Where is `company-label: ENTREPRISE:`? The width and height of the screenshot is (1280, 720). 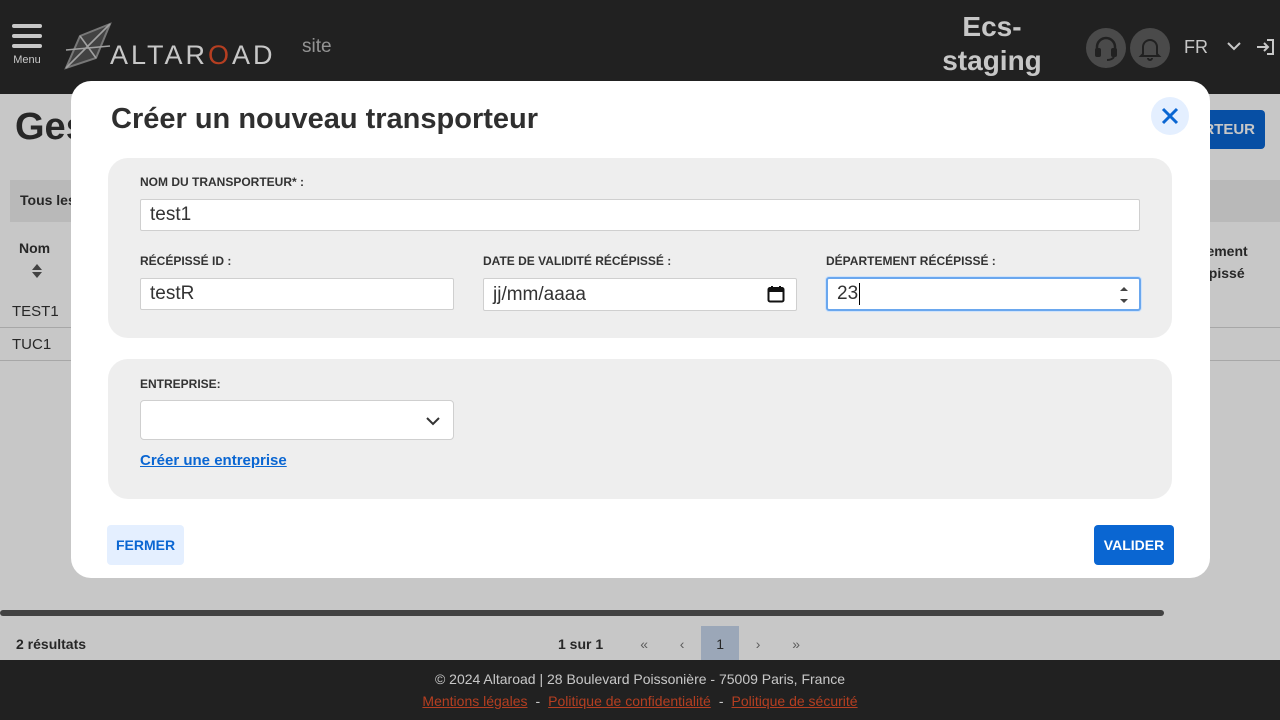 company-label: ENTREPRISE: is located at coordinates (180, 384).